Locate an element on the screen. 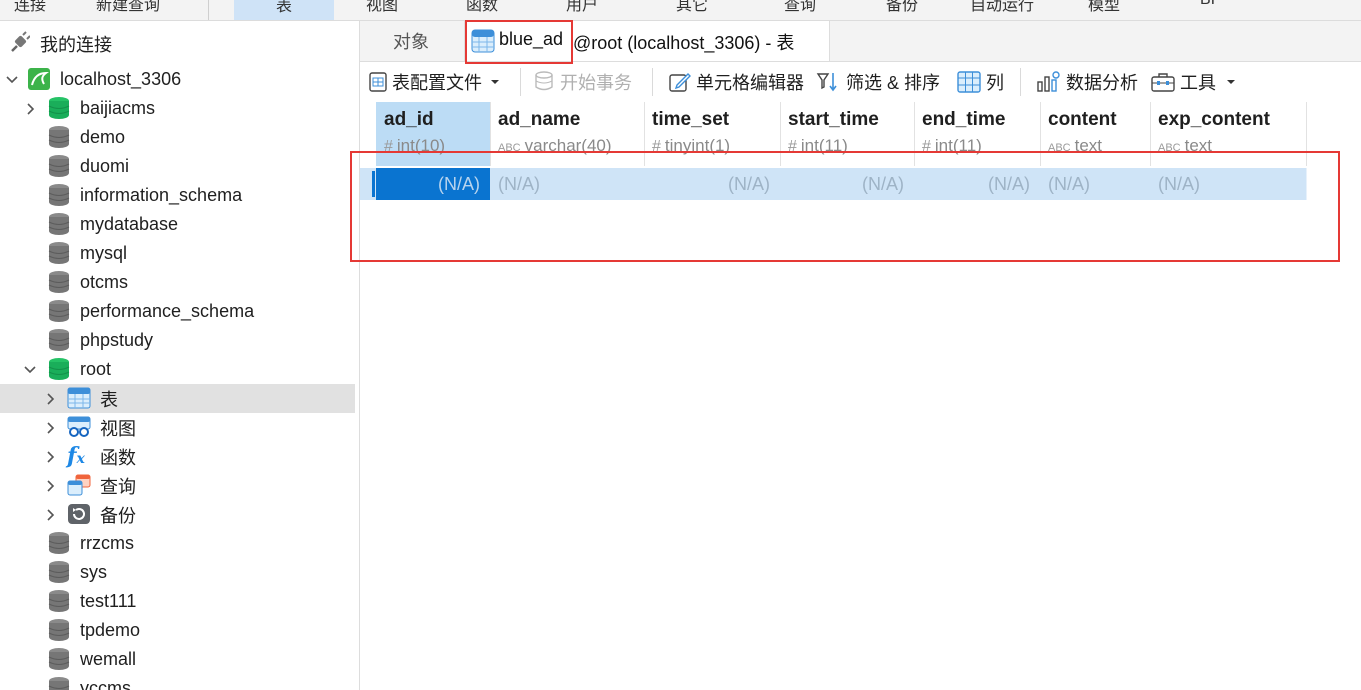  menu-query: 查询 is located at coordinates (800, 7).